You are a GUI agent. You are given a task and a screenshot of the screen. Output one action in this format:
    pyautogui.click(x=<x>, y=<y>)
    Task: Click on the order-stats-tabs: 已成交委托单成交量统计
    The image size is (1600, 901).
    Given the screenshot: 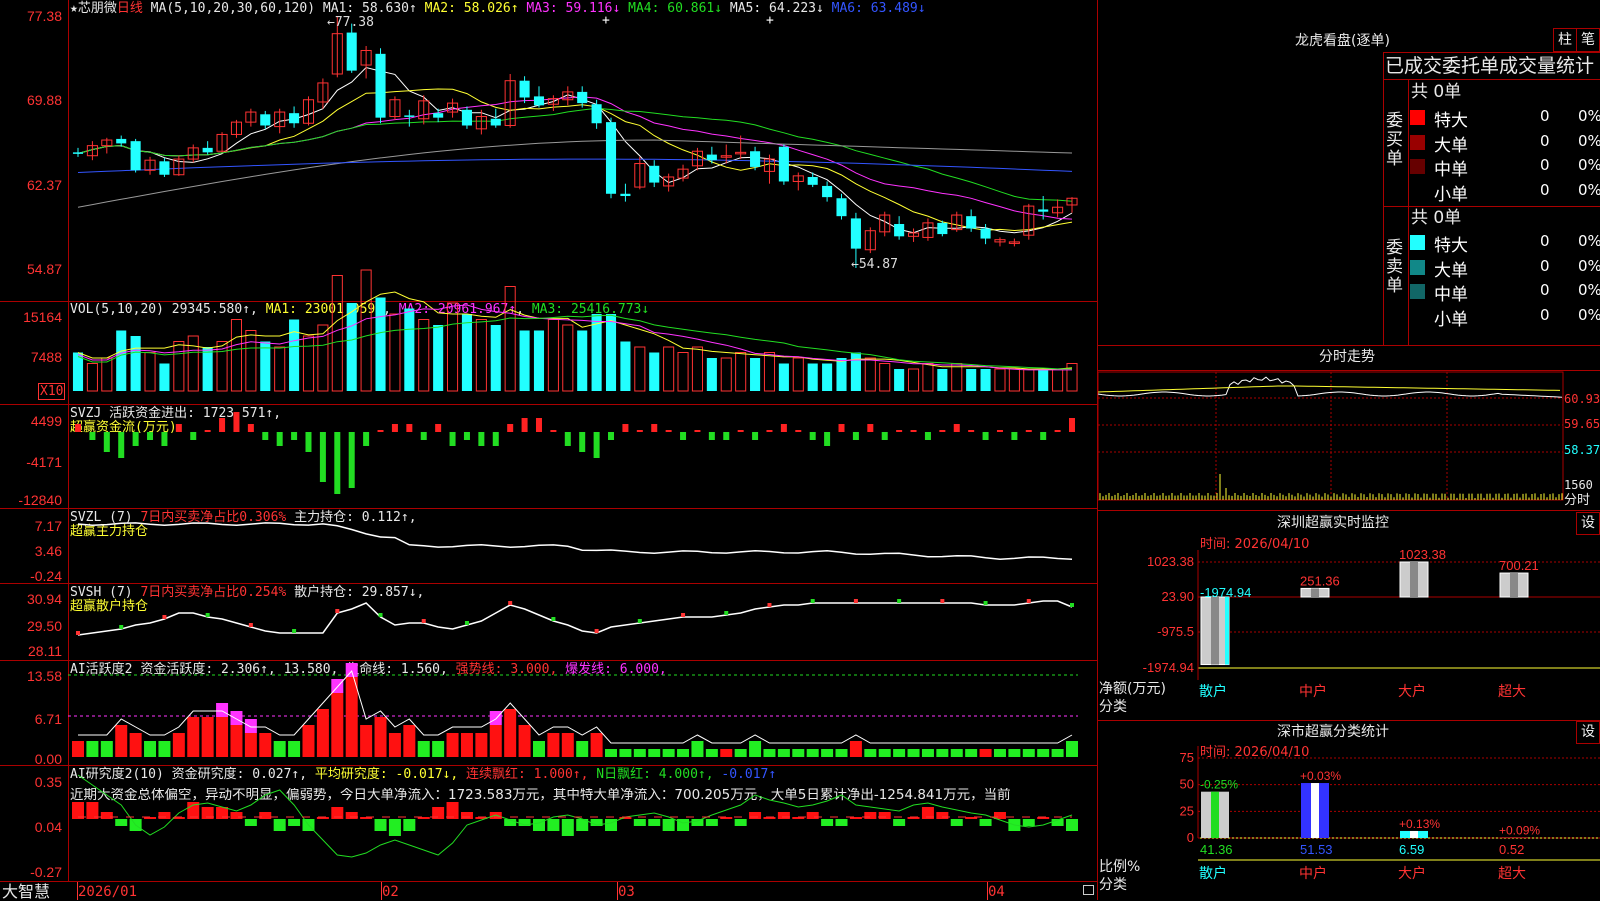 What is the action you would take?
    pyautogui.click(x=1489, y=66)
    